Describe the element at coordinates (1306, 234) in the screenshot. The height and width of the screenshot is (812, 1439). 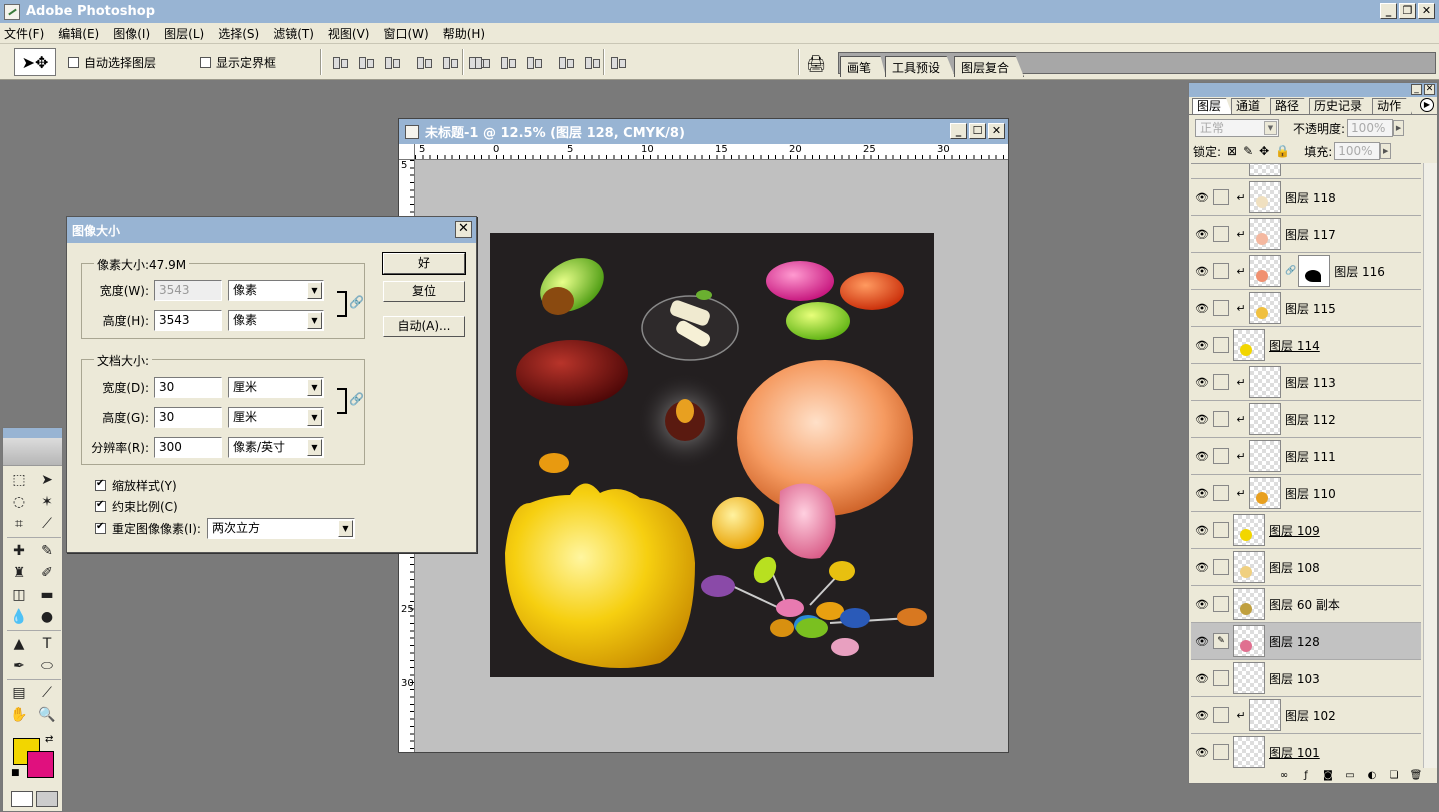
I see `layer-row: 👁 ↵ 图层 117` at that location.